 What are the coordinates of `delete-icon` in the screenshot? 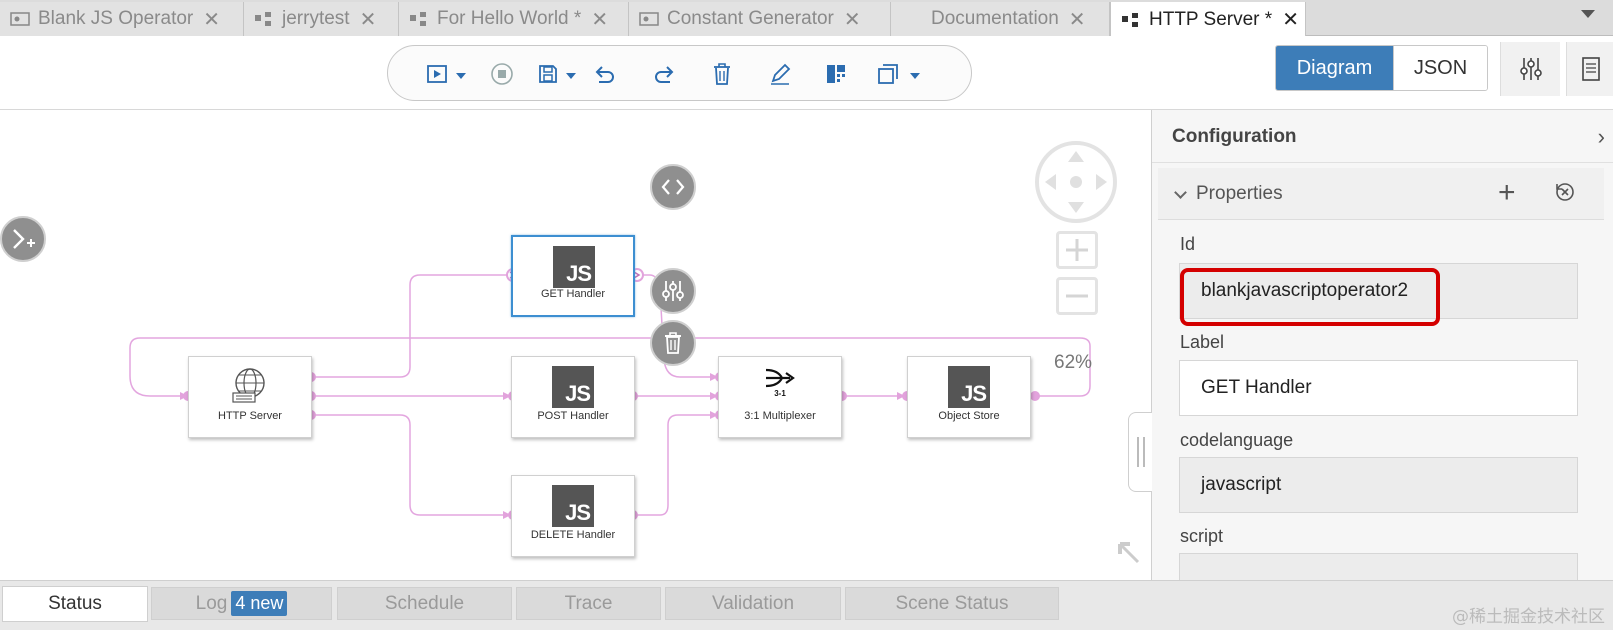 It's located at (722, 74).